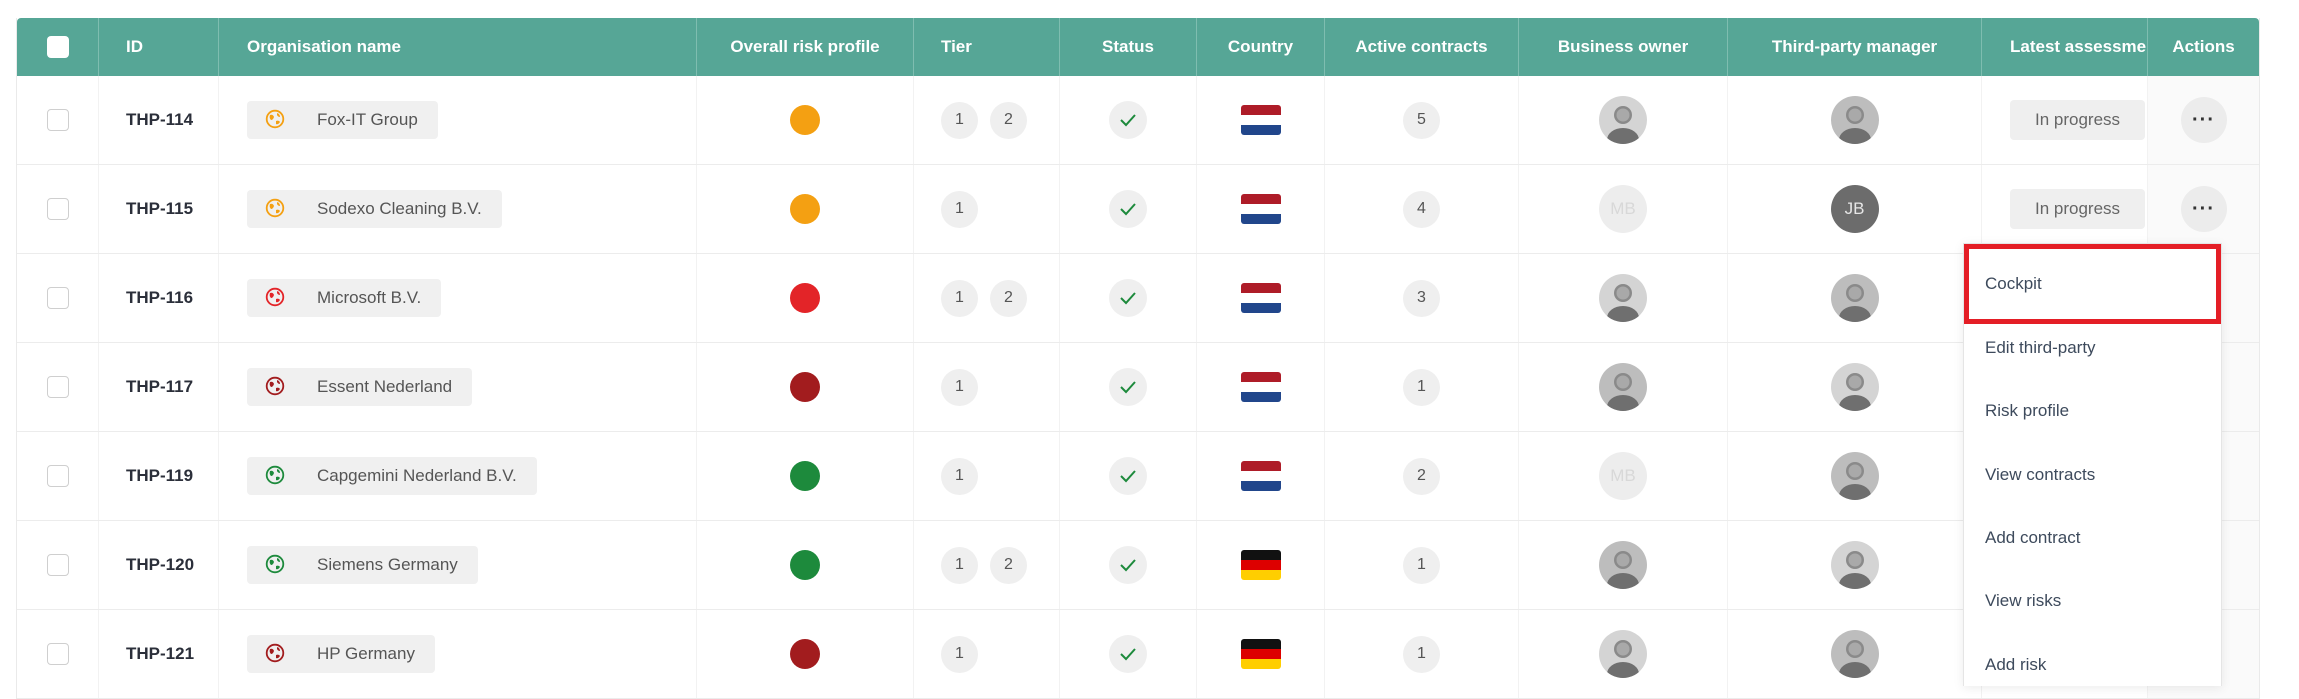 The width and height of the screenshot is (2299, 699). I want to click on organisation-pill: Siemens Germany, so click(362, 565).